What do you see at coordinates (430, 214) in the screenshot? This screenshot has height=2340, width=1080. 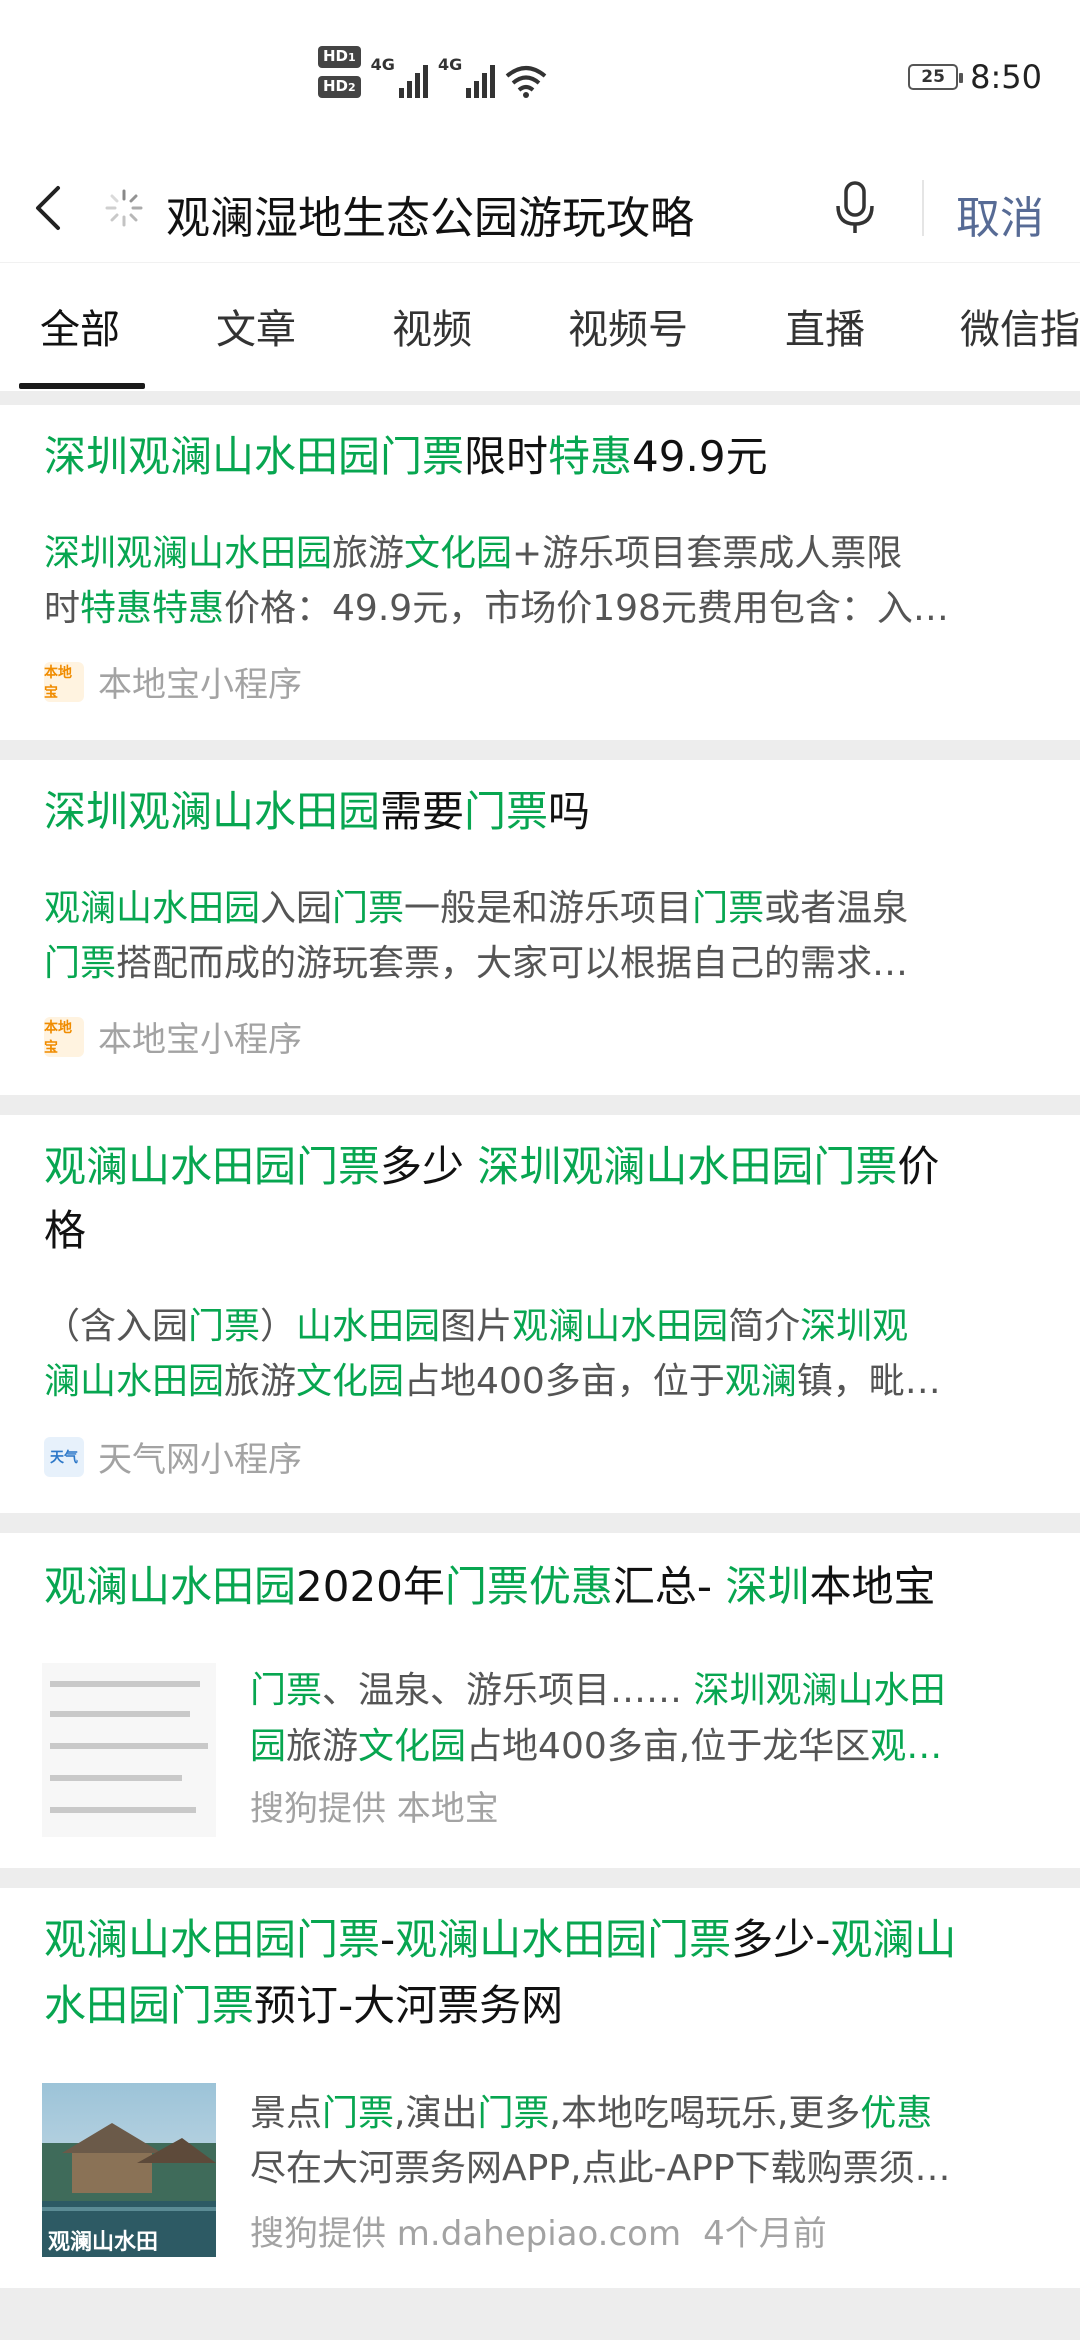 I see `search-input: 观澜湿地生态公园游玩攻略` at bounding box center [430, 214].